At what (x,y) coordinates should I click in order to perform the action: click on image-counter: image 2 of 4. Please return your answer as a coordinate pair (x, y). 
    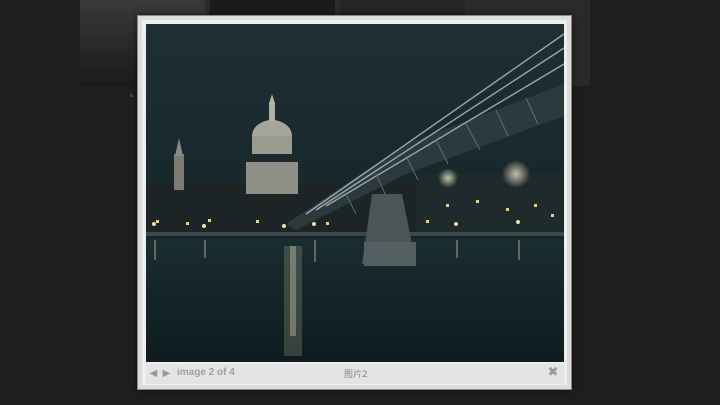
    Looking at the image, I should click on (206, 372).